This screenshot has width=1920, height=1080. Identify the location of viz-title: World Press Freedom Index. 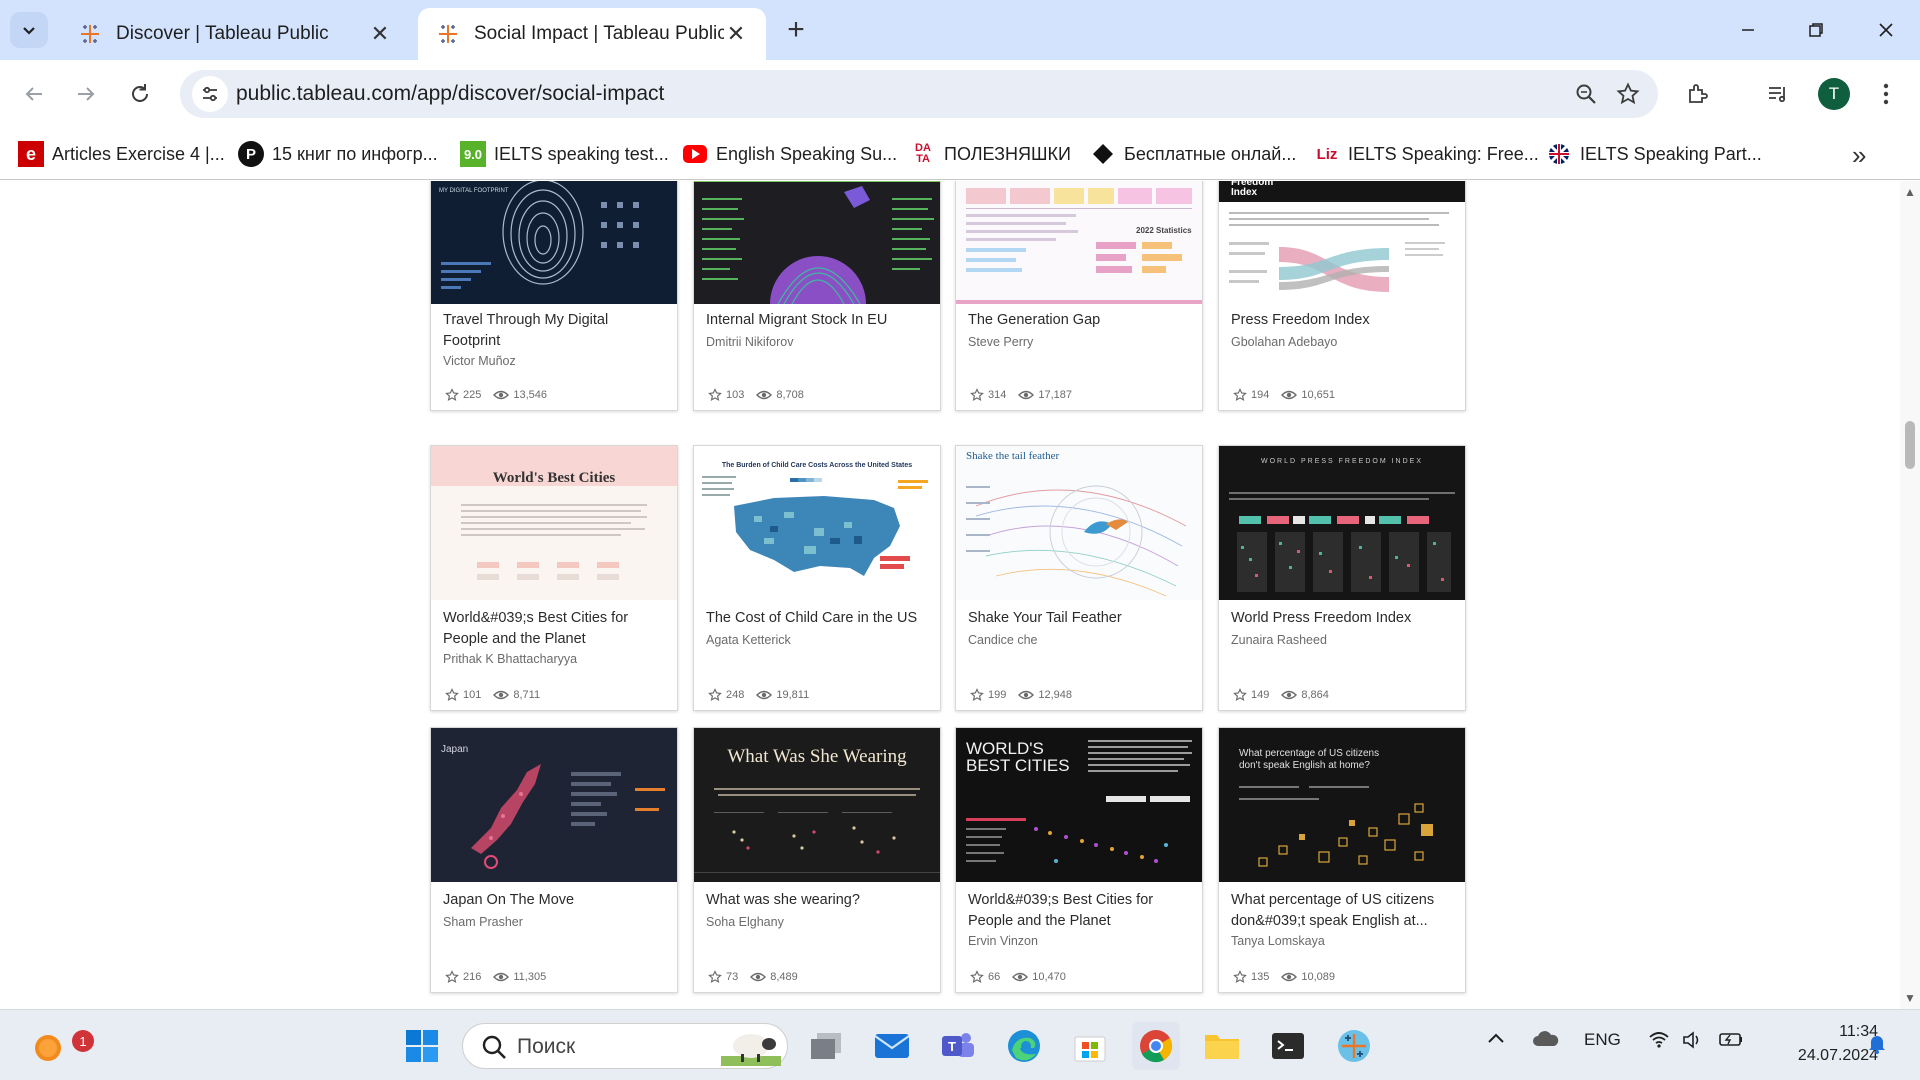
(1343, 618).